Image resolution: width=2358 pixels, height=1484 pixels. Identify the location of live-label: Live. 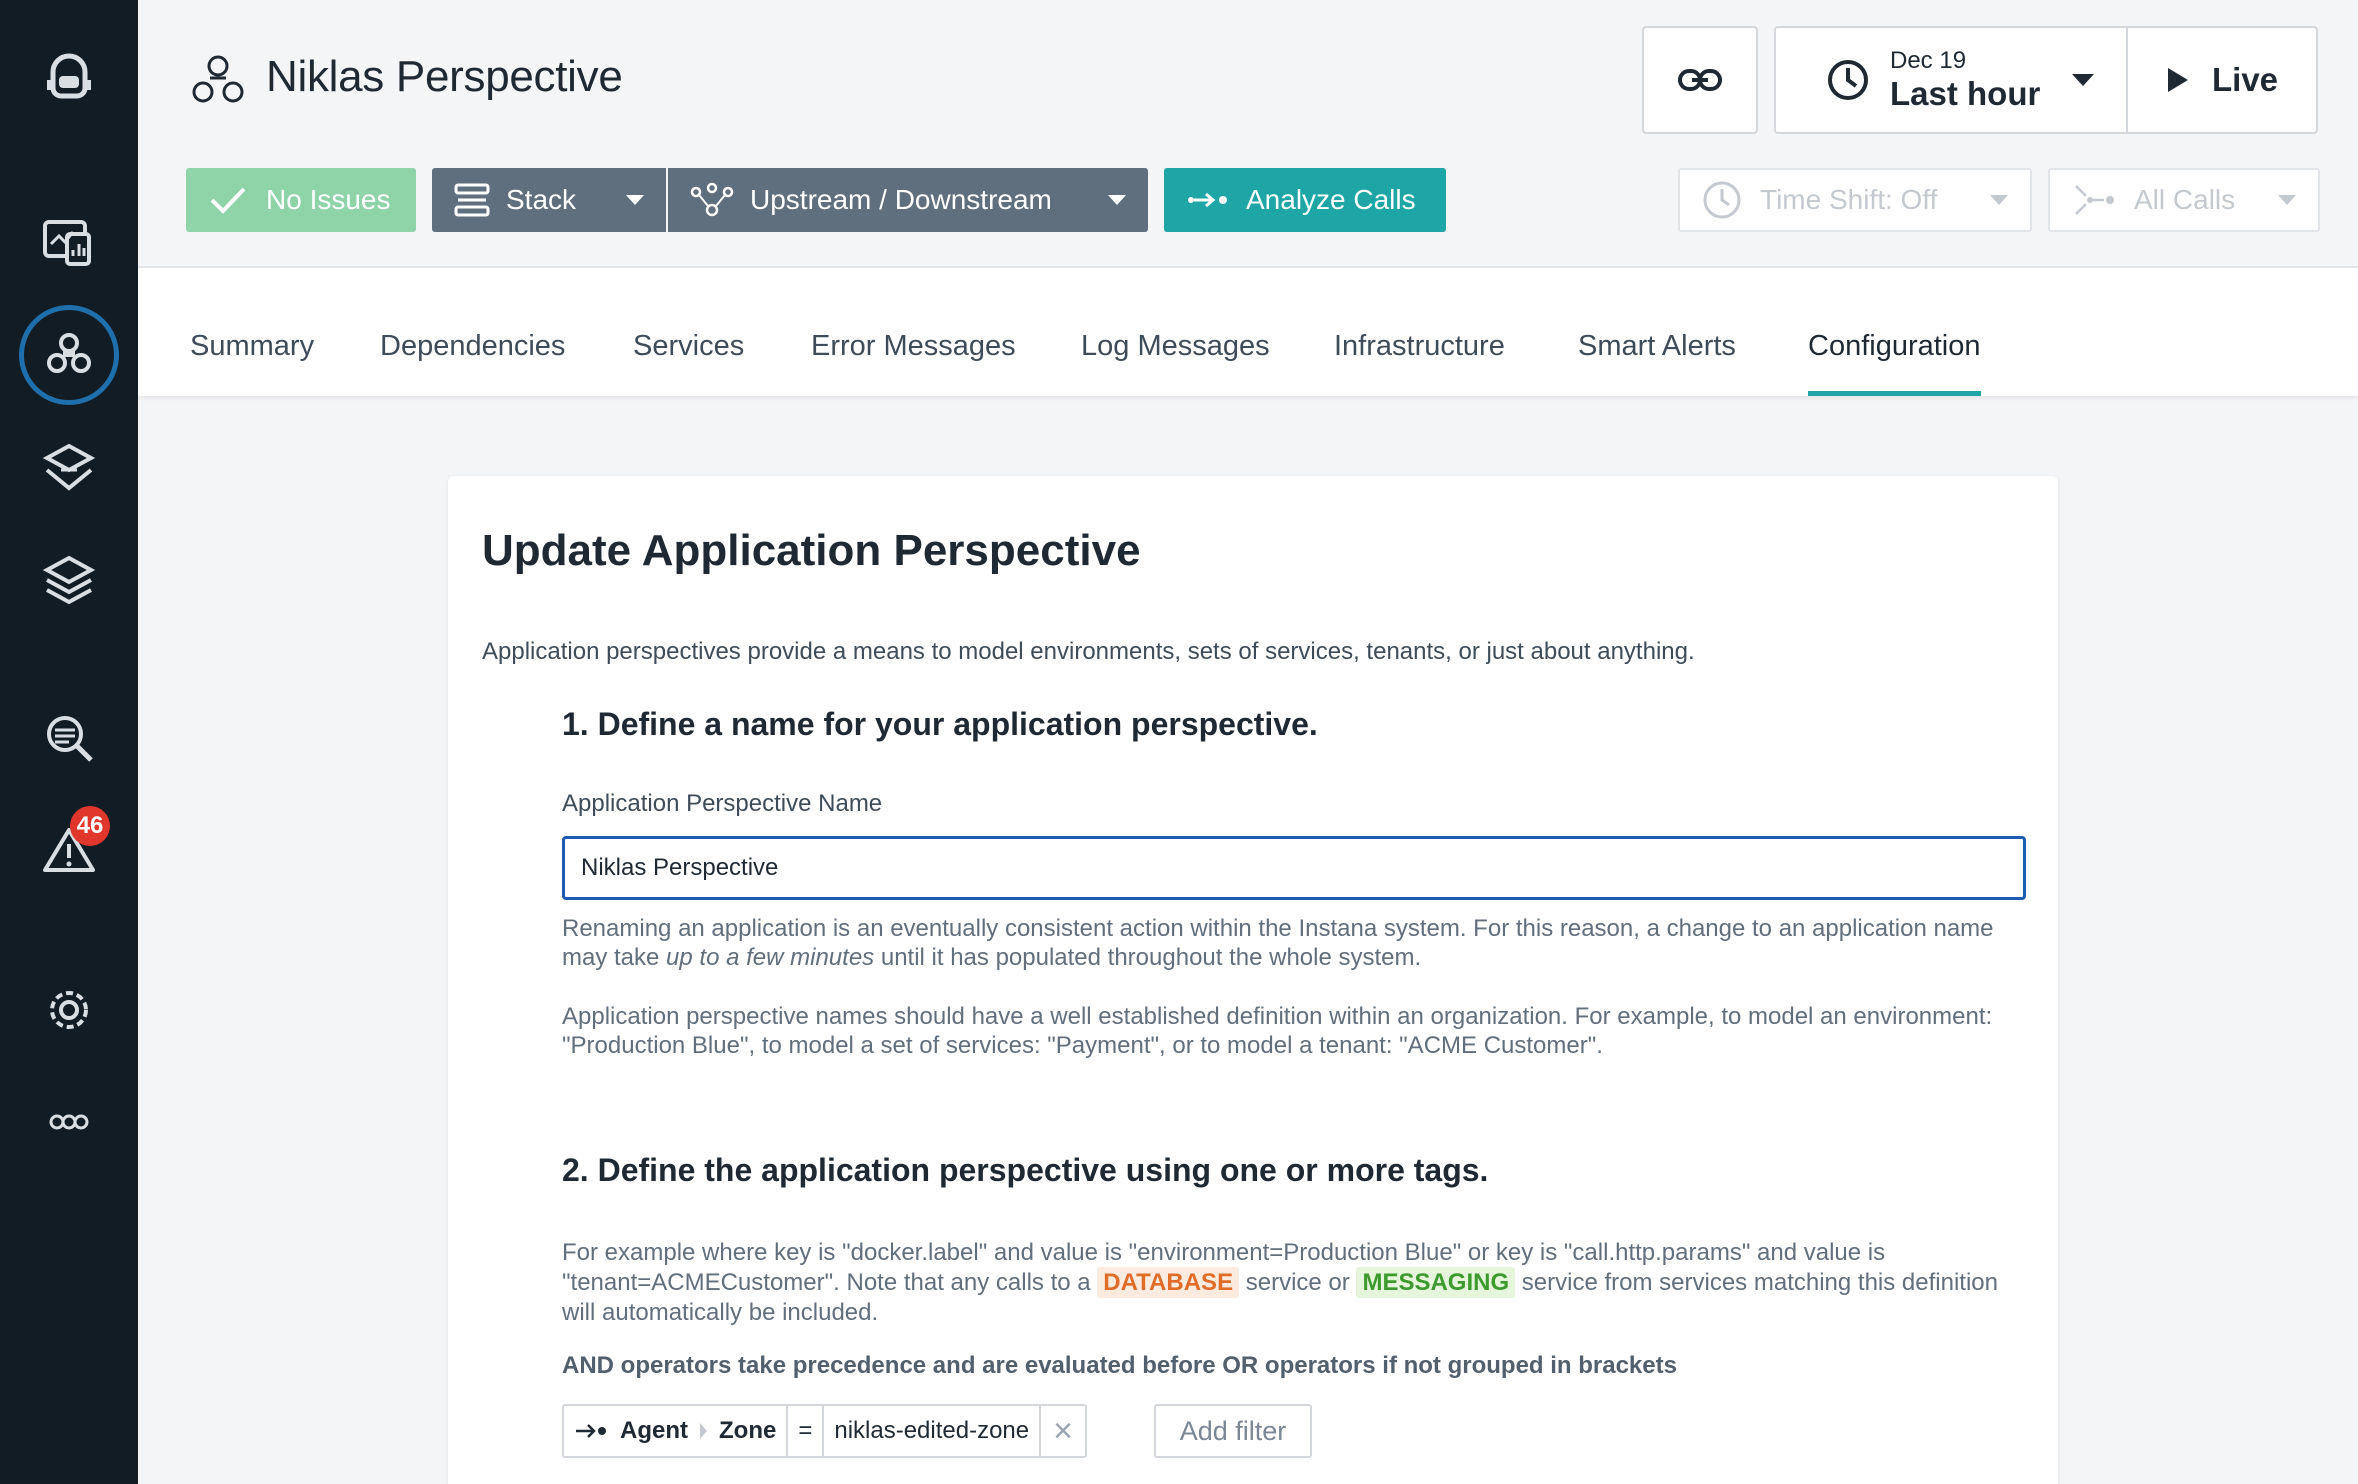
(2245, 79).